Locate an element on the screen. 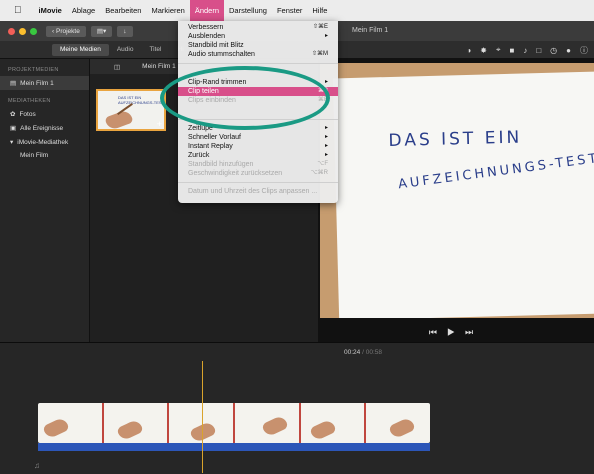 This screenshot has width=594, height=474. tab-audio: Audio is located at coordinates (125, 49).